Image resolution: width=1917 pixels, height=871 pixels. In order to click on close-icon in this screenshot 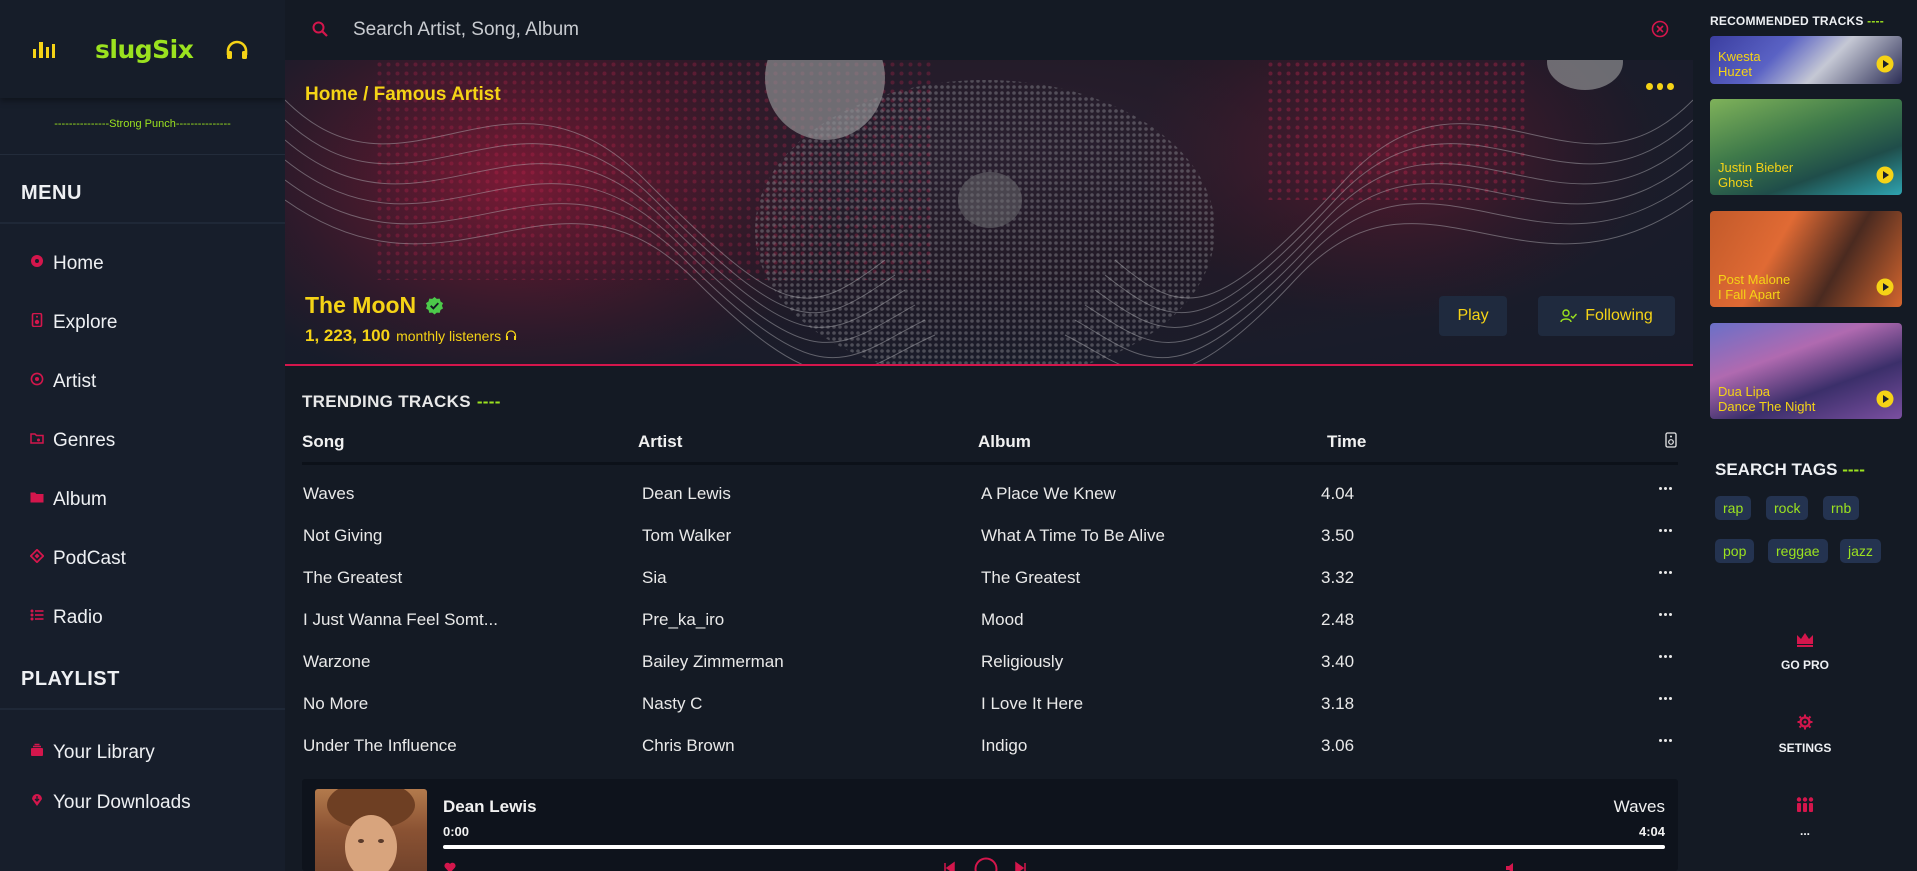, I will do `click(1660, 29)`.